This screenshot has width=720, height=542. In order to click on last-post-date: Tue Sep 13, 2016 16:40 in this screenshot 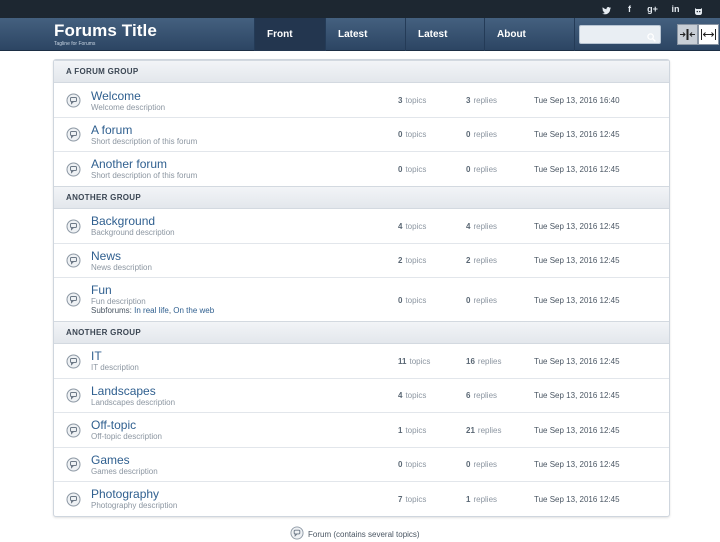, I will do `click(577, 100)`.